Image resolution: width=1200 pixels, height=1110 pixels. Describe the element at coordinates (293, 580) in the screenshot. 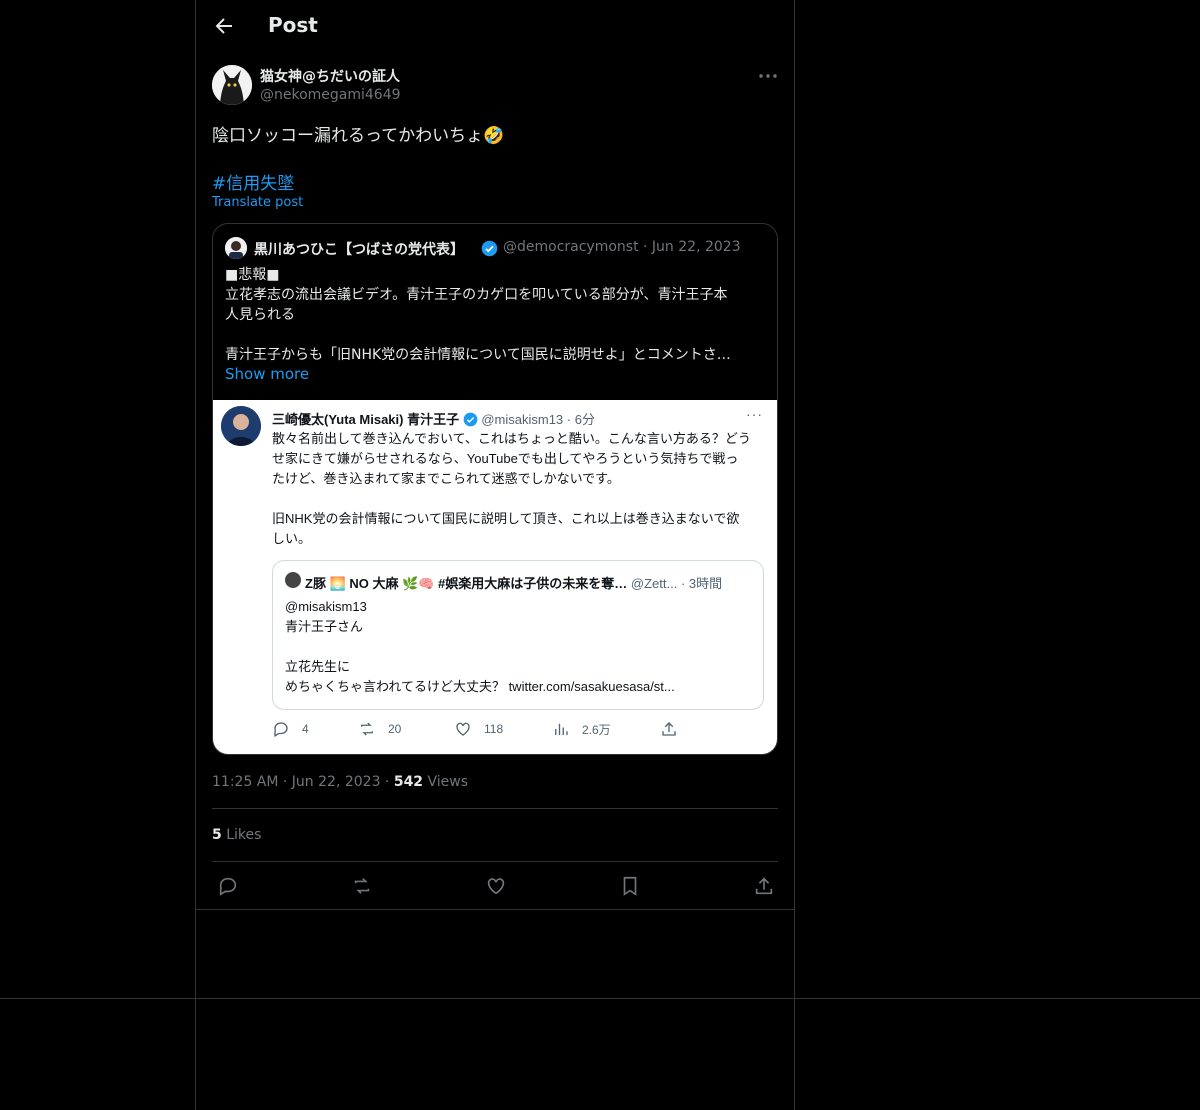

I see `nested-avatar` at that location.